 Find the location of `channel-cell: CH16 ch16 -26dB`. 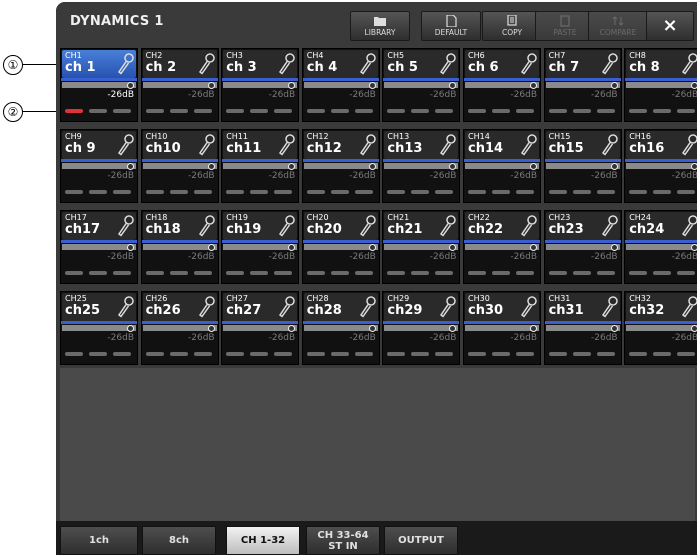

channel-cell: CH16 ch16 -26dB is located at coordinates (660, 166).